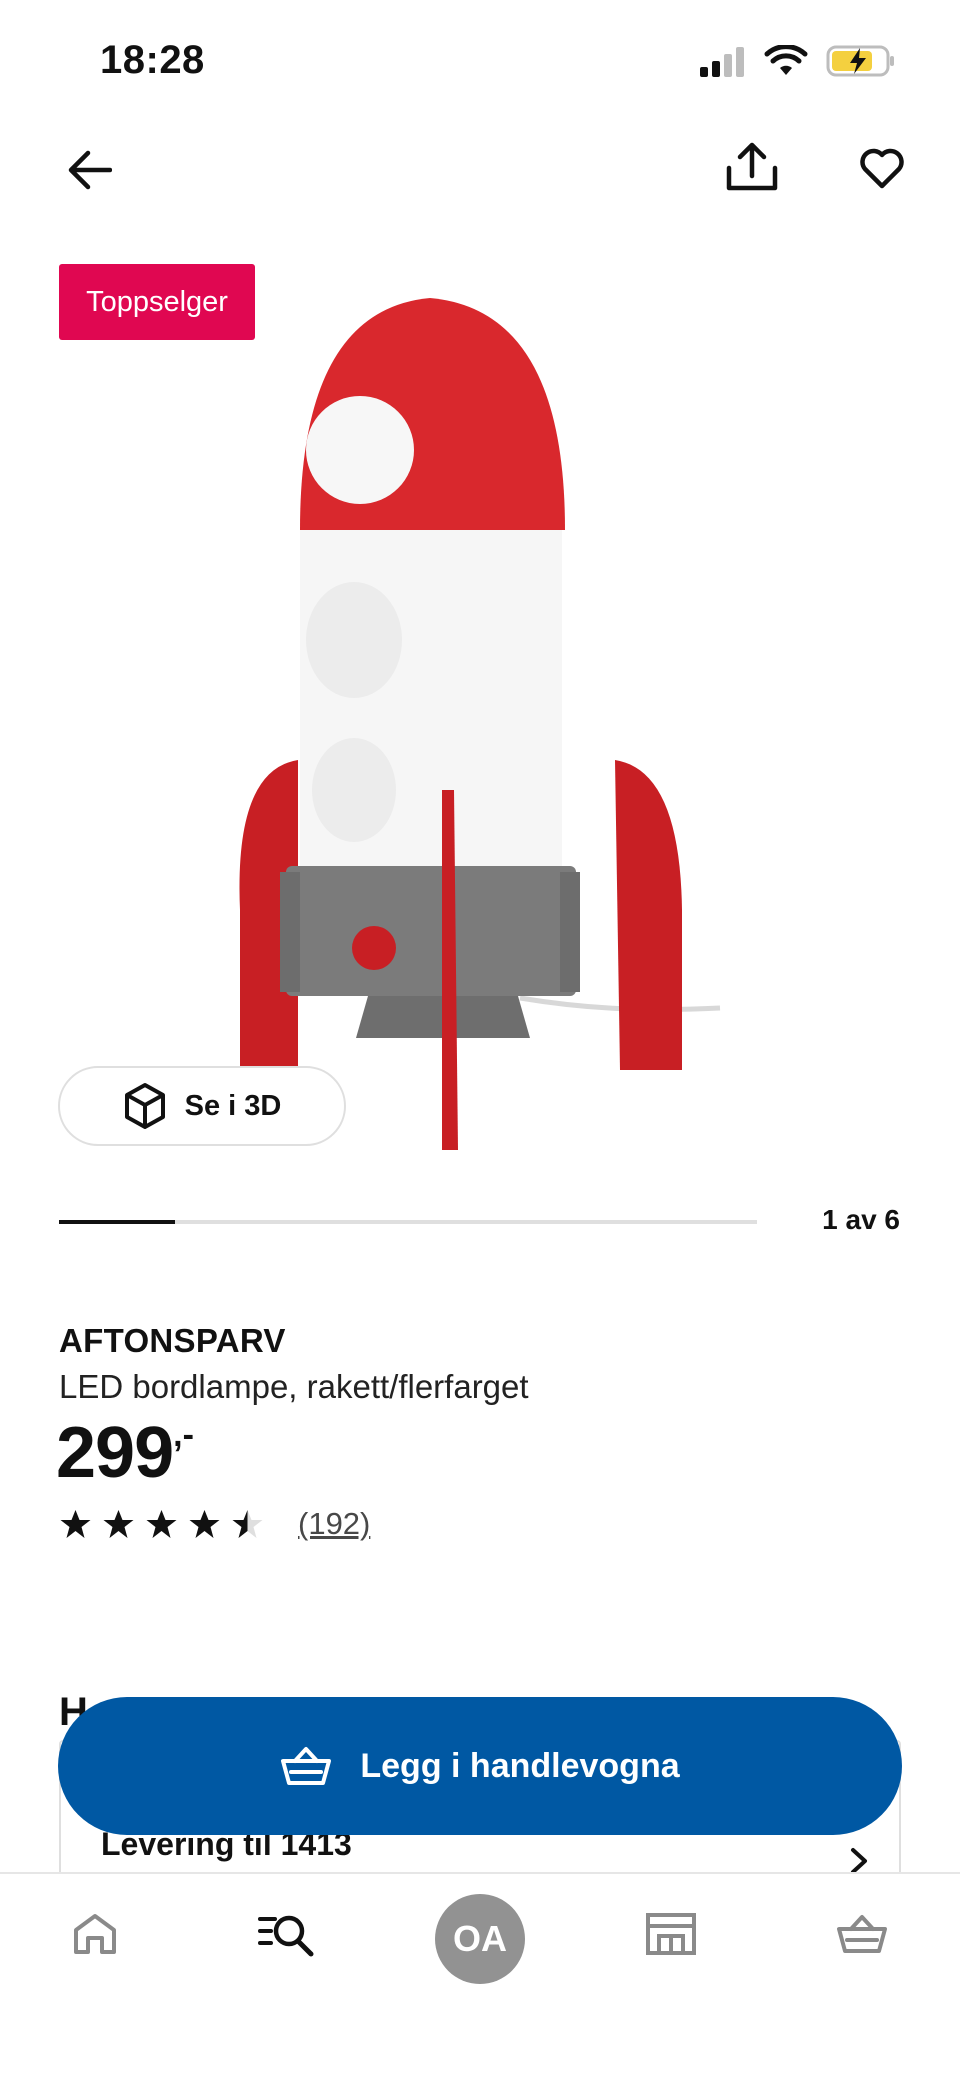  What do you see at coordinates (183, 1435) in the screenshot?
I see `price-decimal: ,-` at bounding box center [183, 1435].